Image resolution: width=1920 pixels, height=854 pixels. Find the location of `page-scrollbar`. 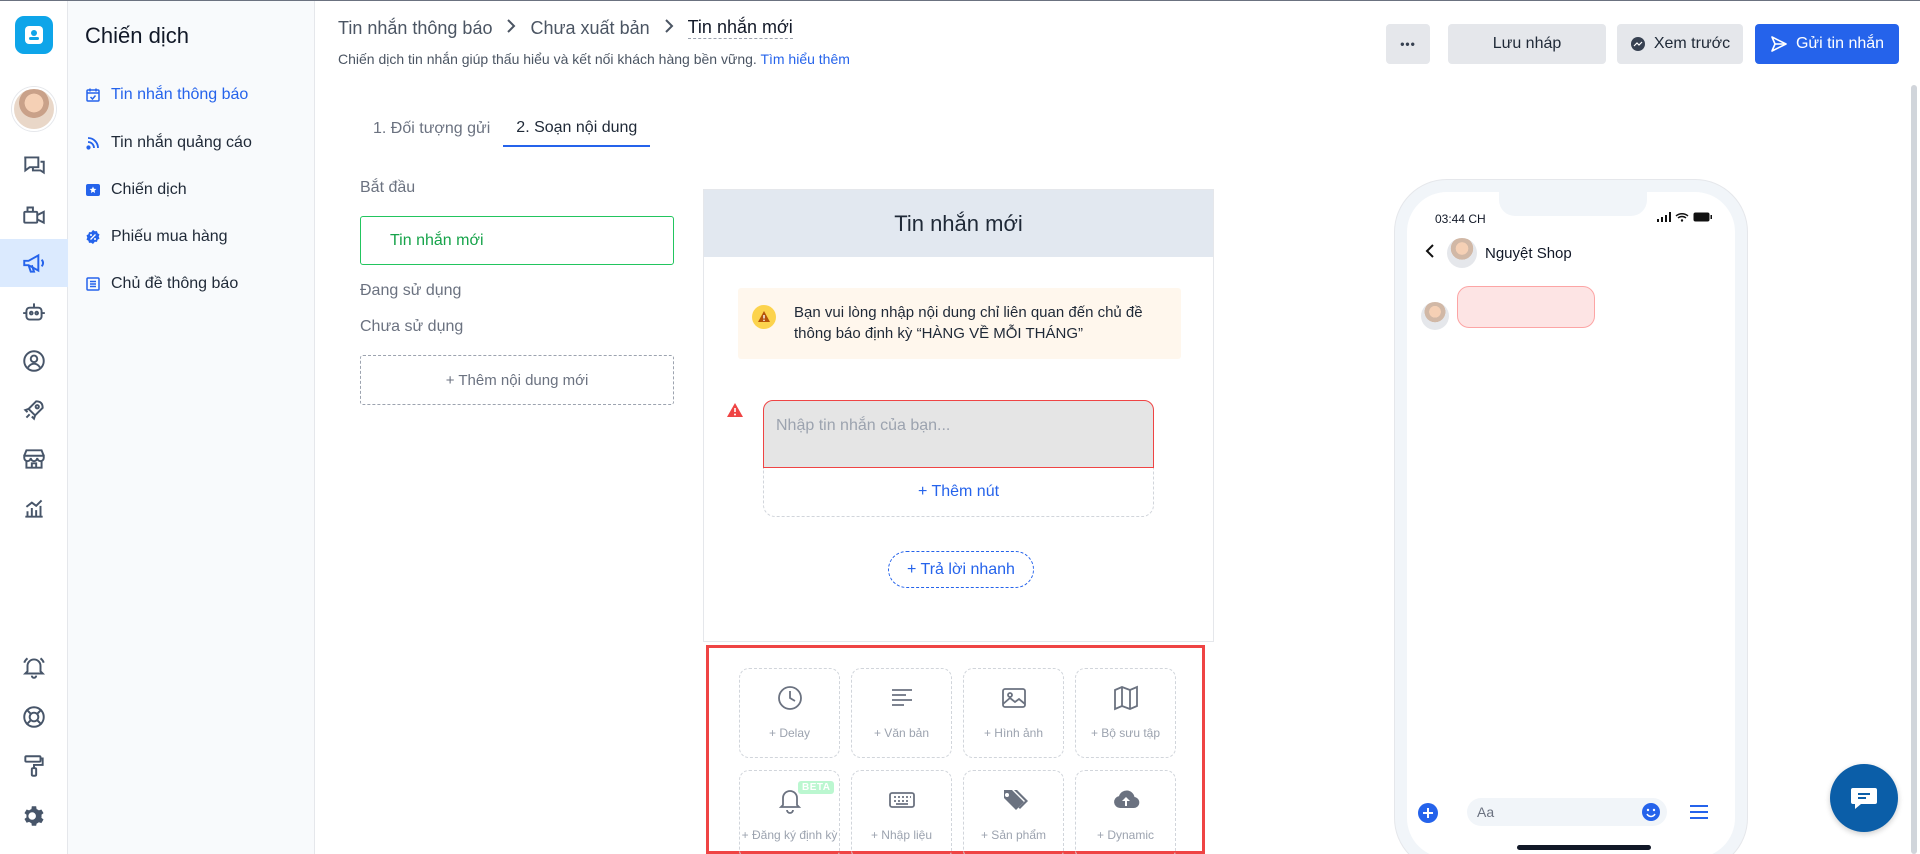

page-scrollbar is located at coordinates (1914, 469).